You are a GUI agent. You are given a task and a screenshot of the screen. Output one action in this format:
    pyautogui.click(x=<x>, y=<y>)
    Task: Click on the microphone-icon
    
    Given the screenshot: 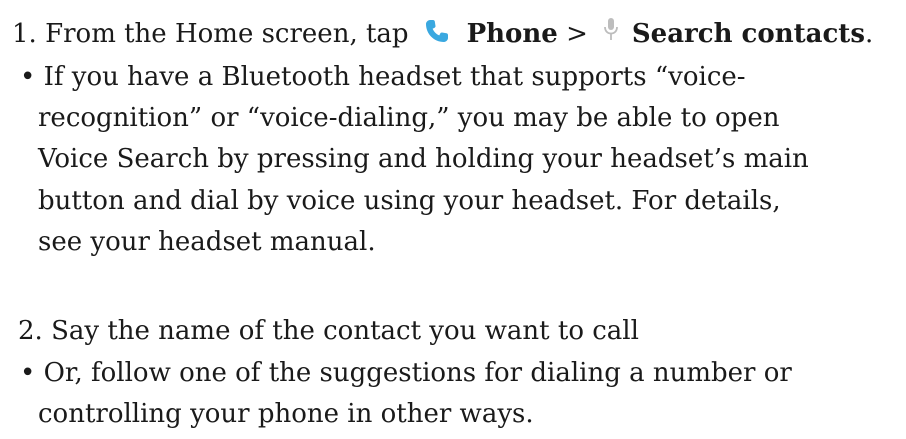 What is the action you would take?
    pyautogui.click(x=611, y=30)
    